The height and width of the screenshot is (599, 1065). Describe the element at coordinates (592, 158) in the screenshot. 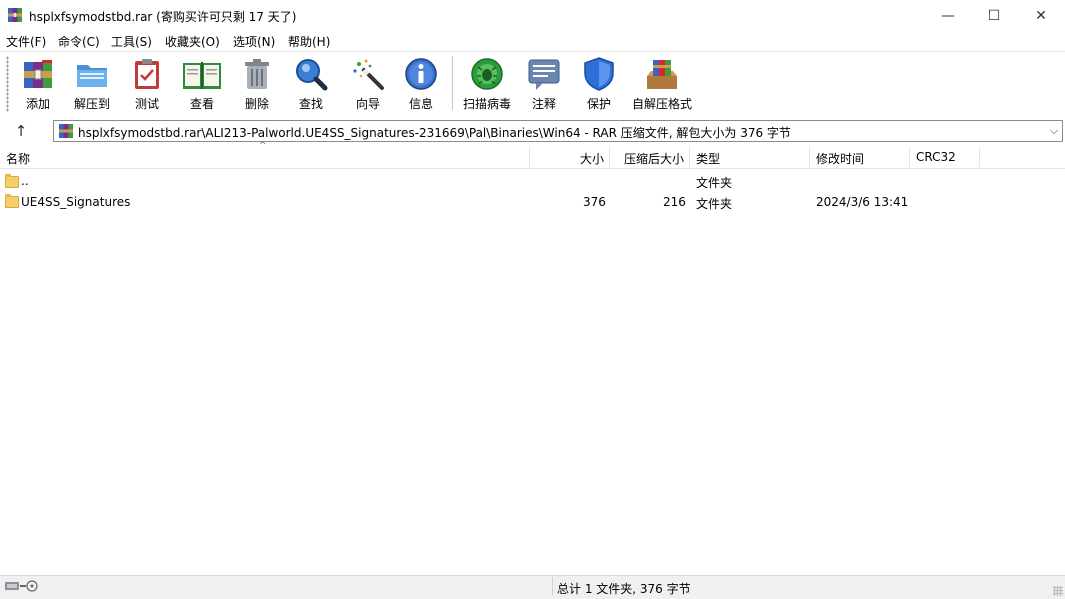

I see `column-size: 大小` at that location.